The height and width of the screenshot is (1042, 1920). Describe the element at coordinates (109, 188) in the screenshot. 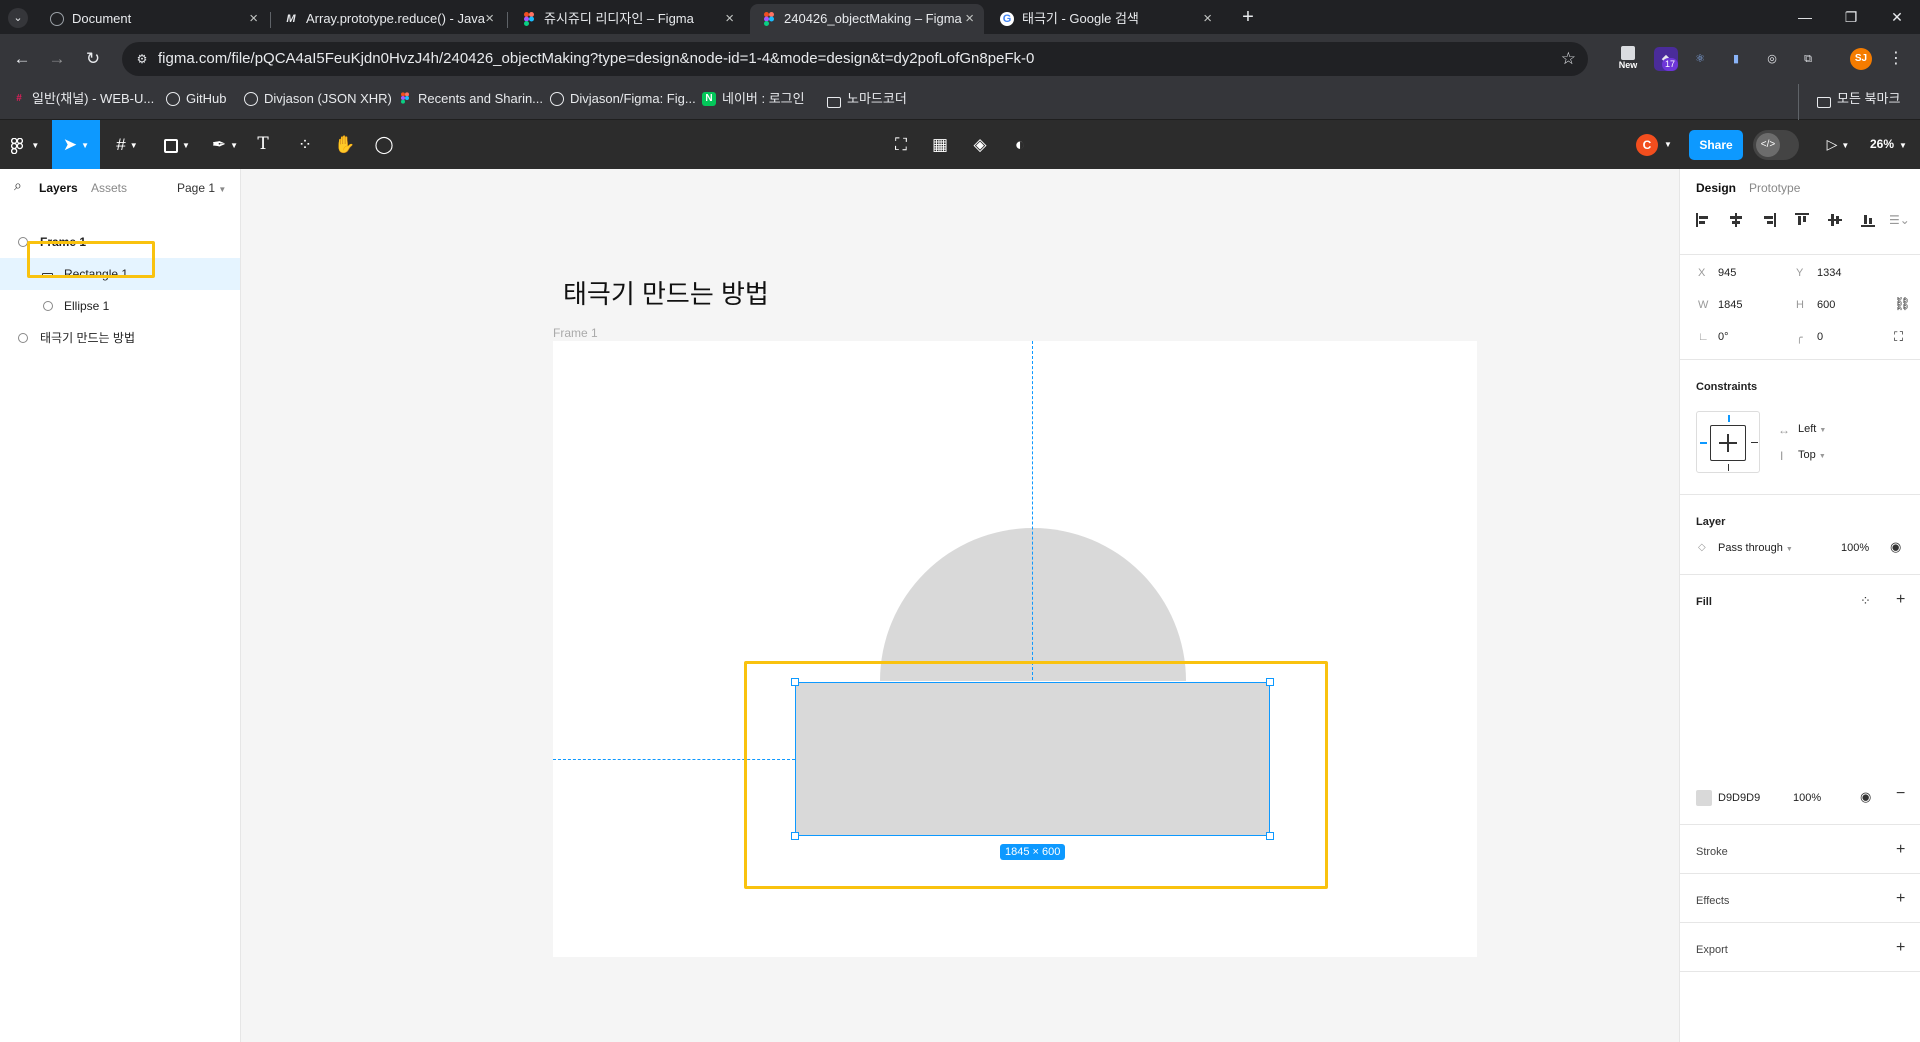

I see `tab-assets: Assets` at that location.